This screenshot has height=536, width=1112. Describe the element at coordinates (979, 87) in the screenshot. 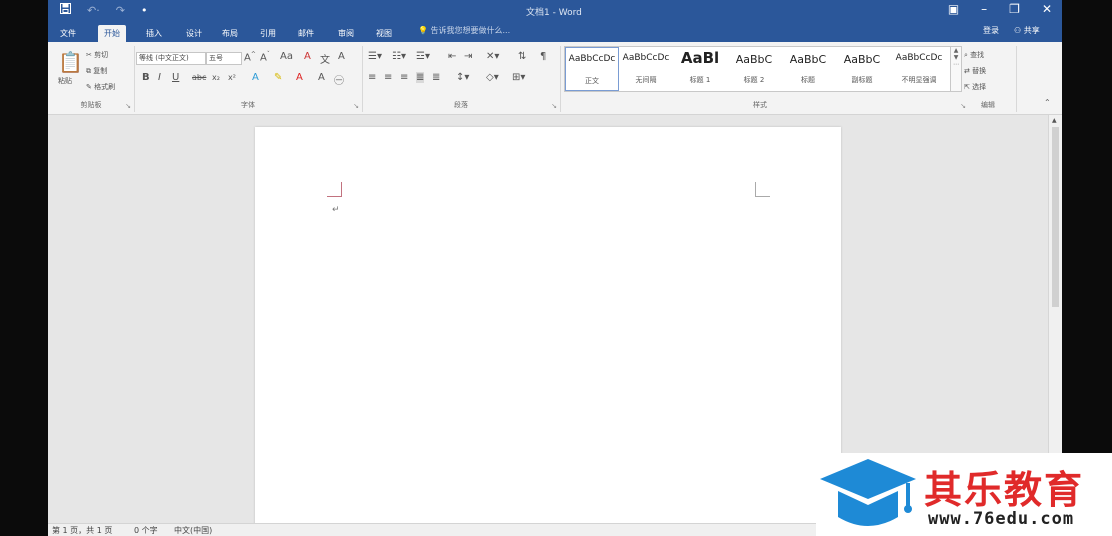

I see `select-label: 选择` at that location.